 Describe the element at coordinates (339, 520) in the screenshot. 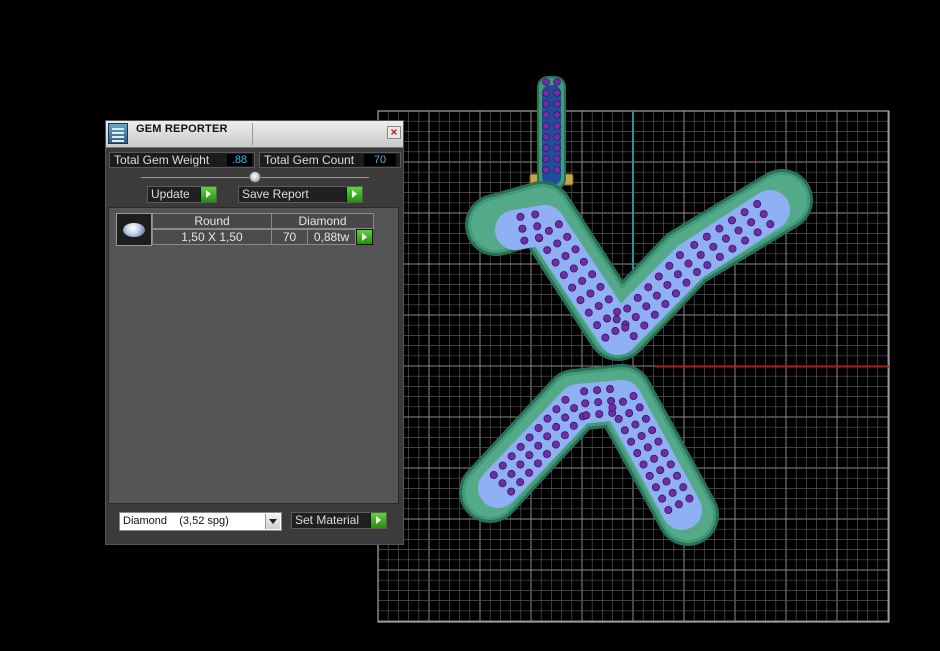

I see `set-material-button: Set Material` at that location.